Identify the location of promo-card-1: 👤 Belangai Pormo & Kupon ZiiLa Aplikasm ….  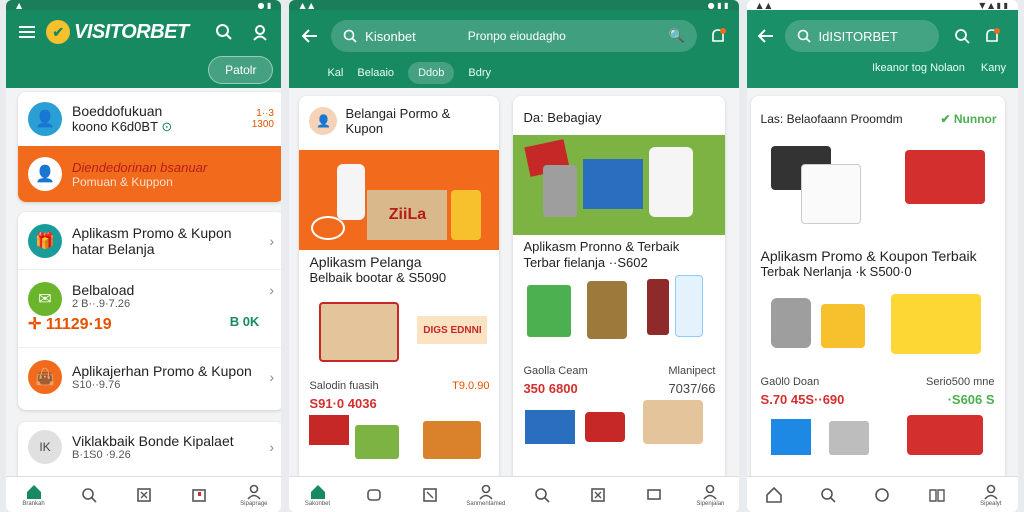
(399, 289).